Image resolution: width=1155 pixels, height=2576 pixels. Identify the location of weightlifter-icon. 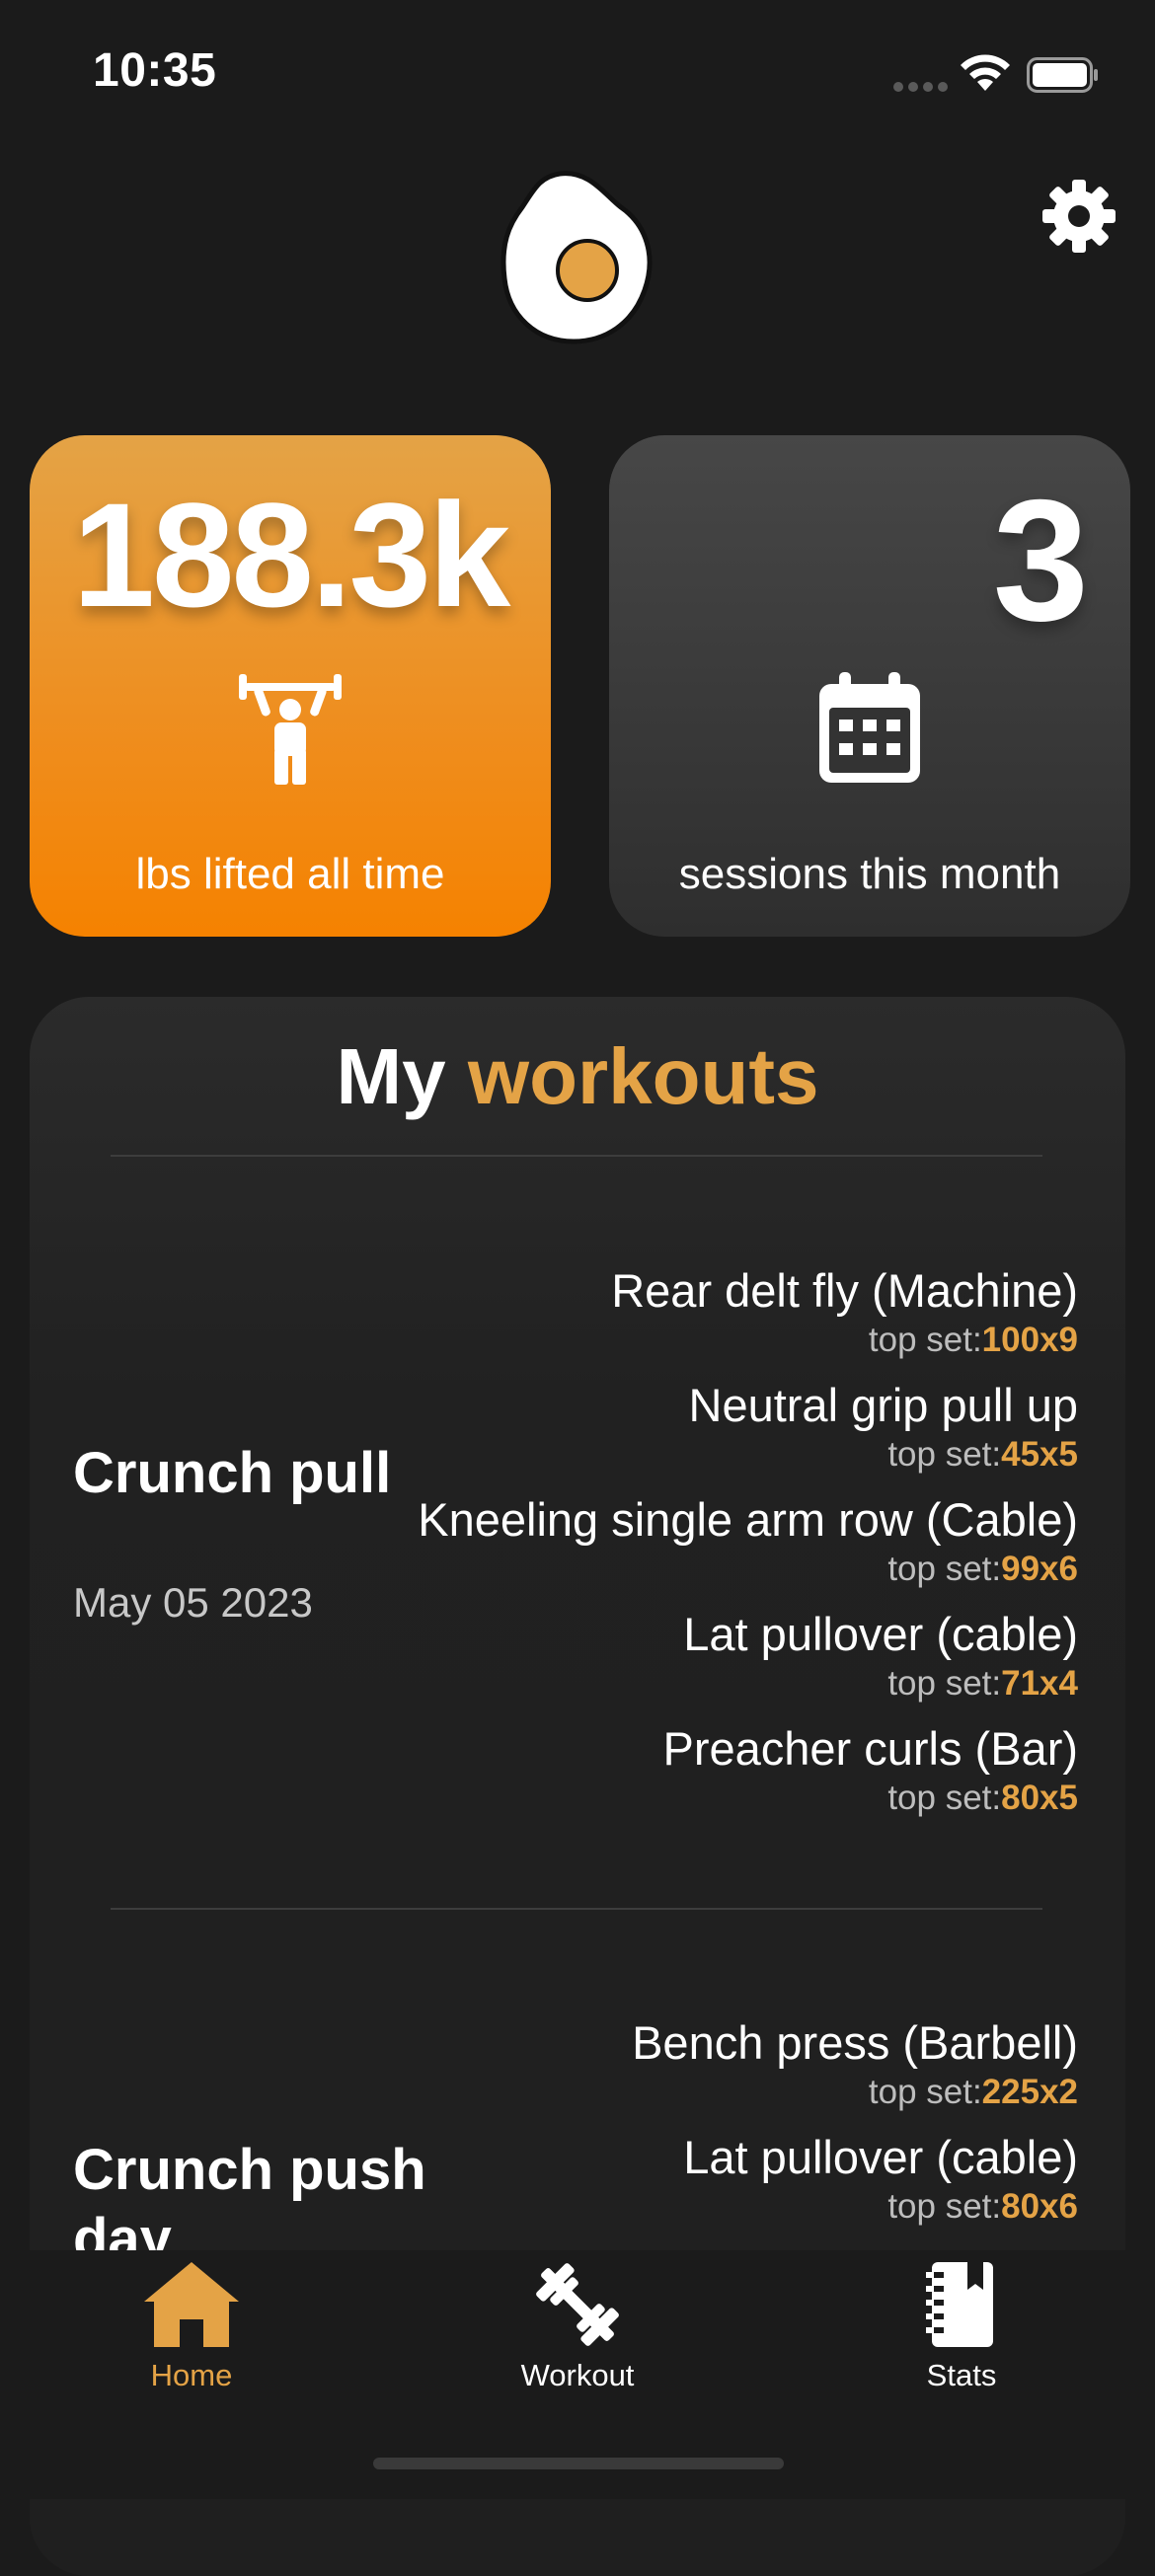
(290, 730).